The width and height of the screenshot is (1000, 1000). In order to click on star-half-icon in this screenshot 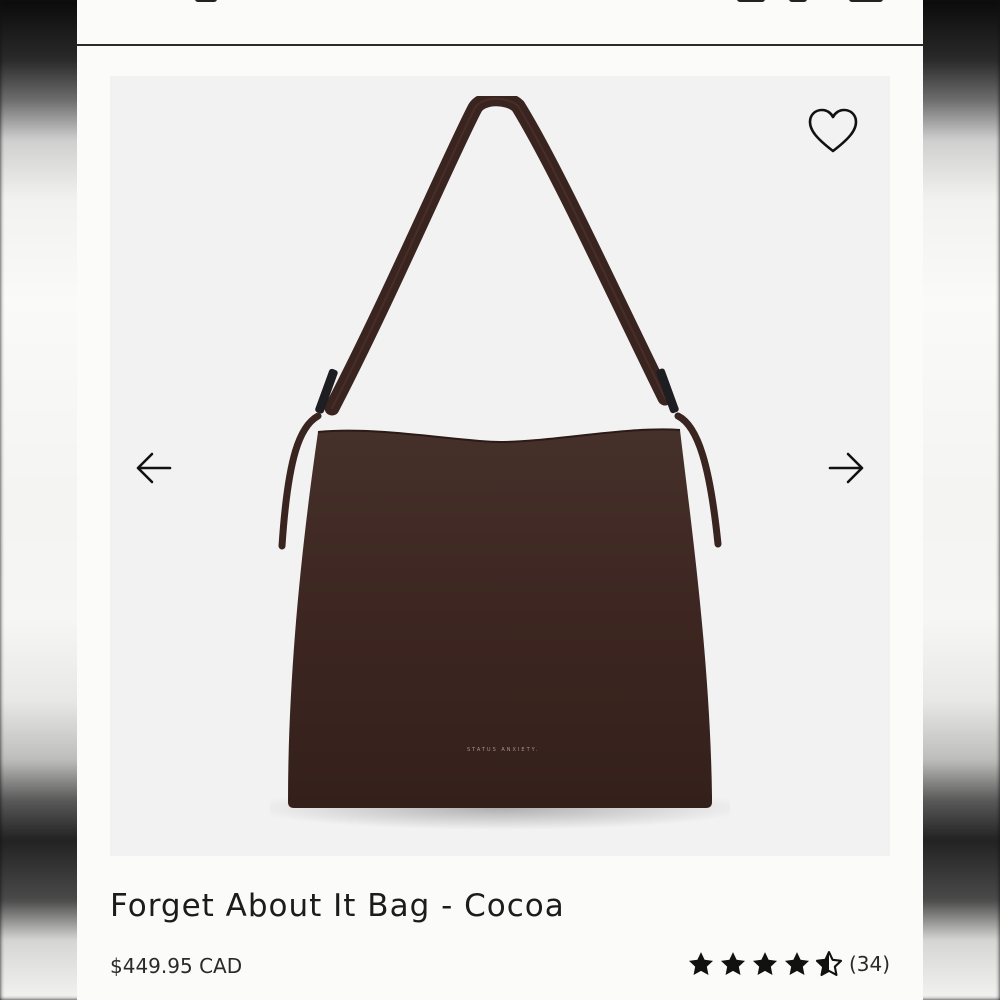, I will do `click(829, 964)`.